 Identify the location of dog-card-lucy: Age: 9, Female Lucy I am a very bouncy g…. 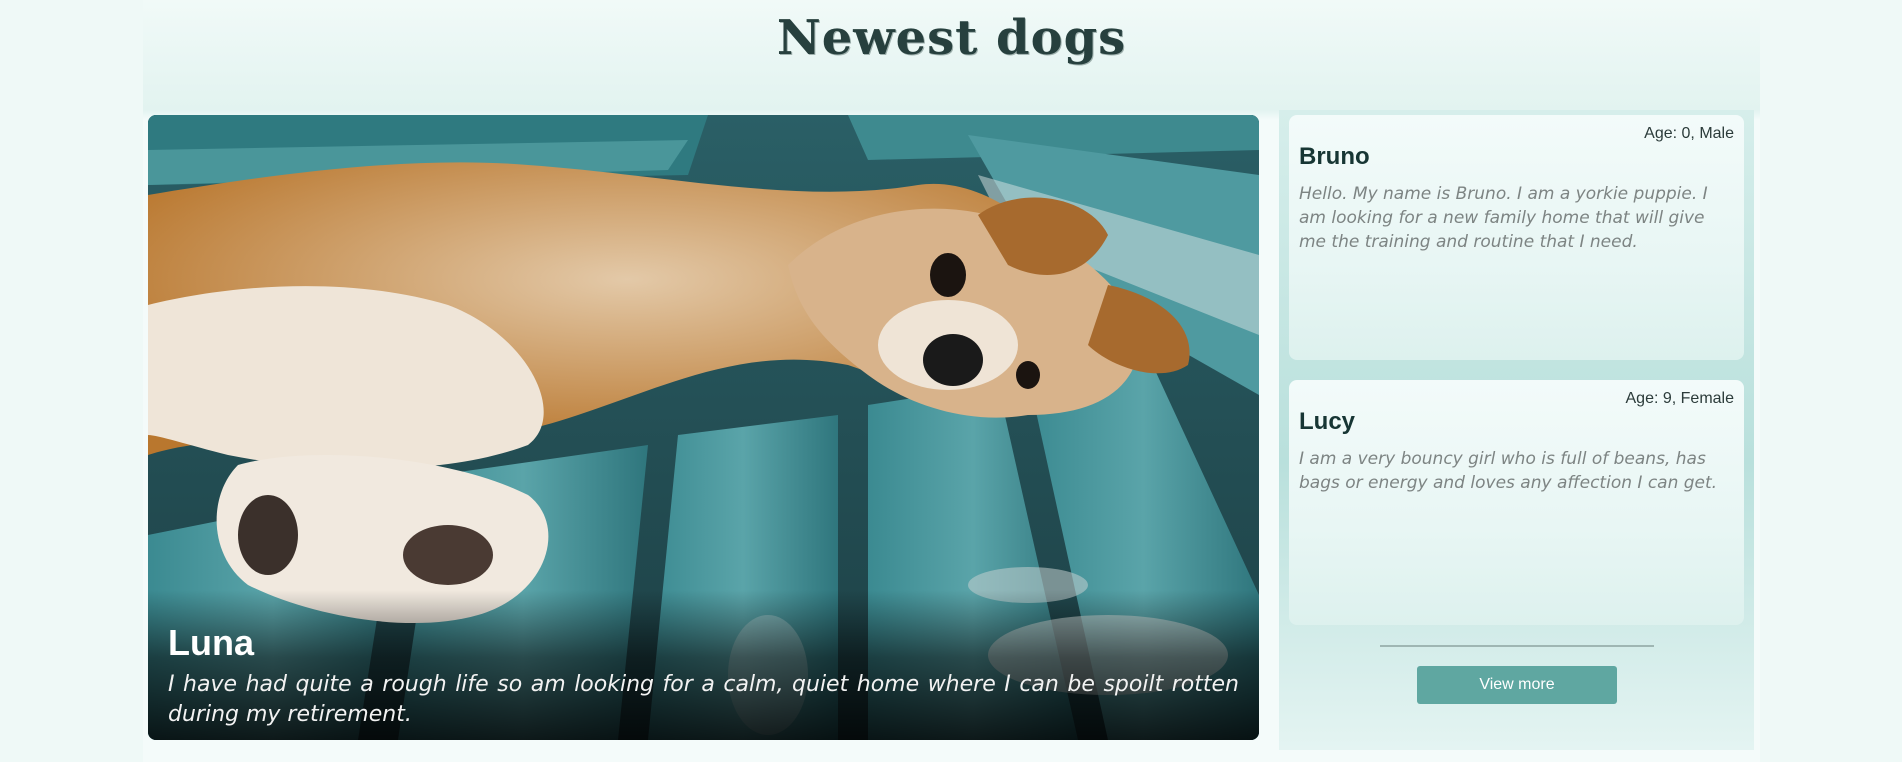
(1516, 502).